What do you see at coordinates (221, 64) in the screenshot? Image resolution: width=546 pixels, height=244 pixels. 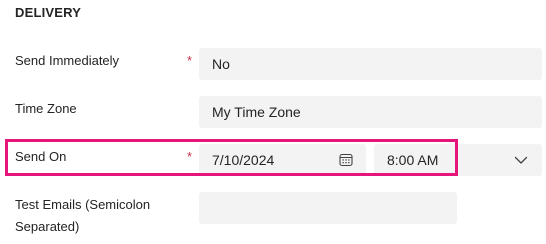 I see `send-immediately-value: No` at bounding box center [221, 64].